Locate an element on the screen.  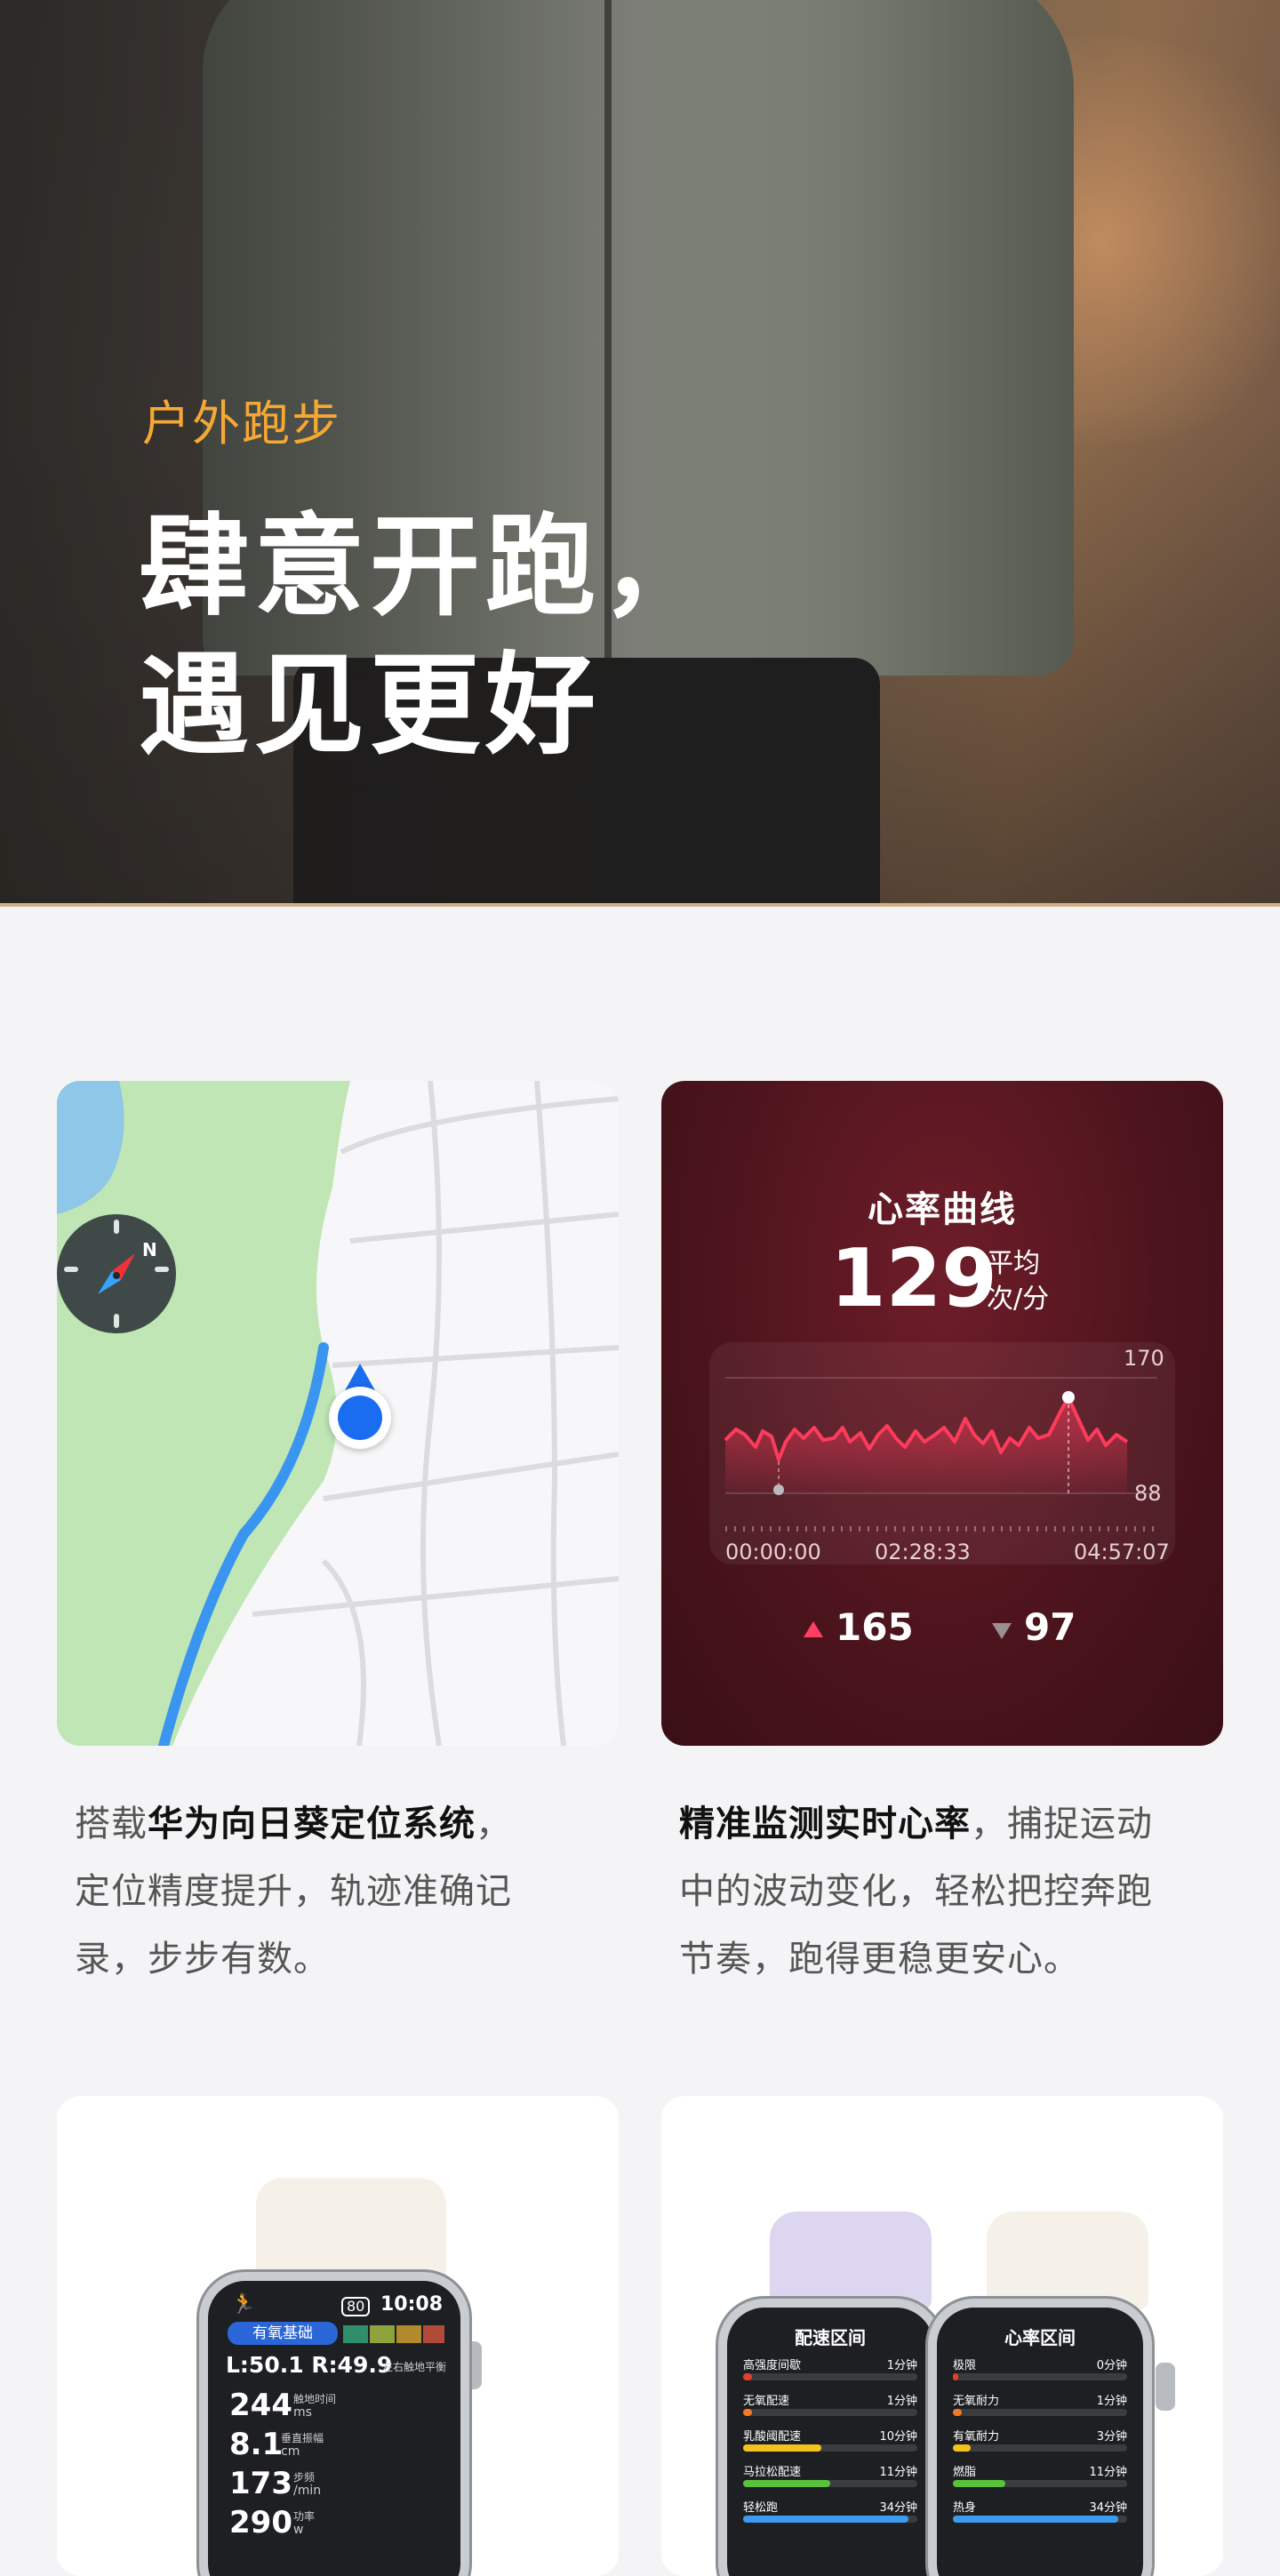
zone-label: 无氧配速 is located at coordinates (766, 2401).